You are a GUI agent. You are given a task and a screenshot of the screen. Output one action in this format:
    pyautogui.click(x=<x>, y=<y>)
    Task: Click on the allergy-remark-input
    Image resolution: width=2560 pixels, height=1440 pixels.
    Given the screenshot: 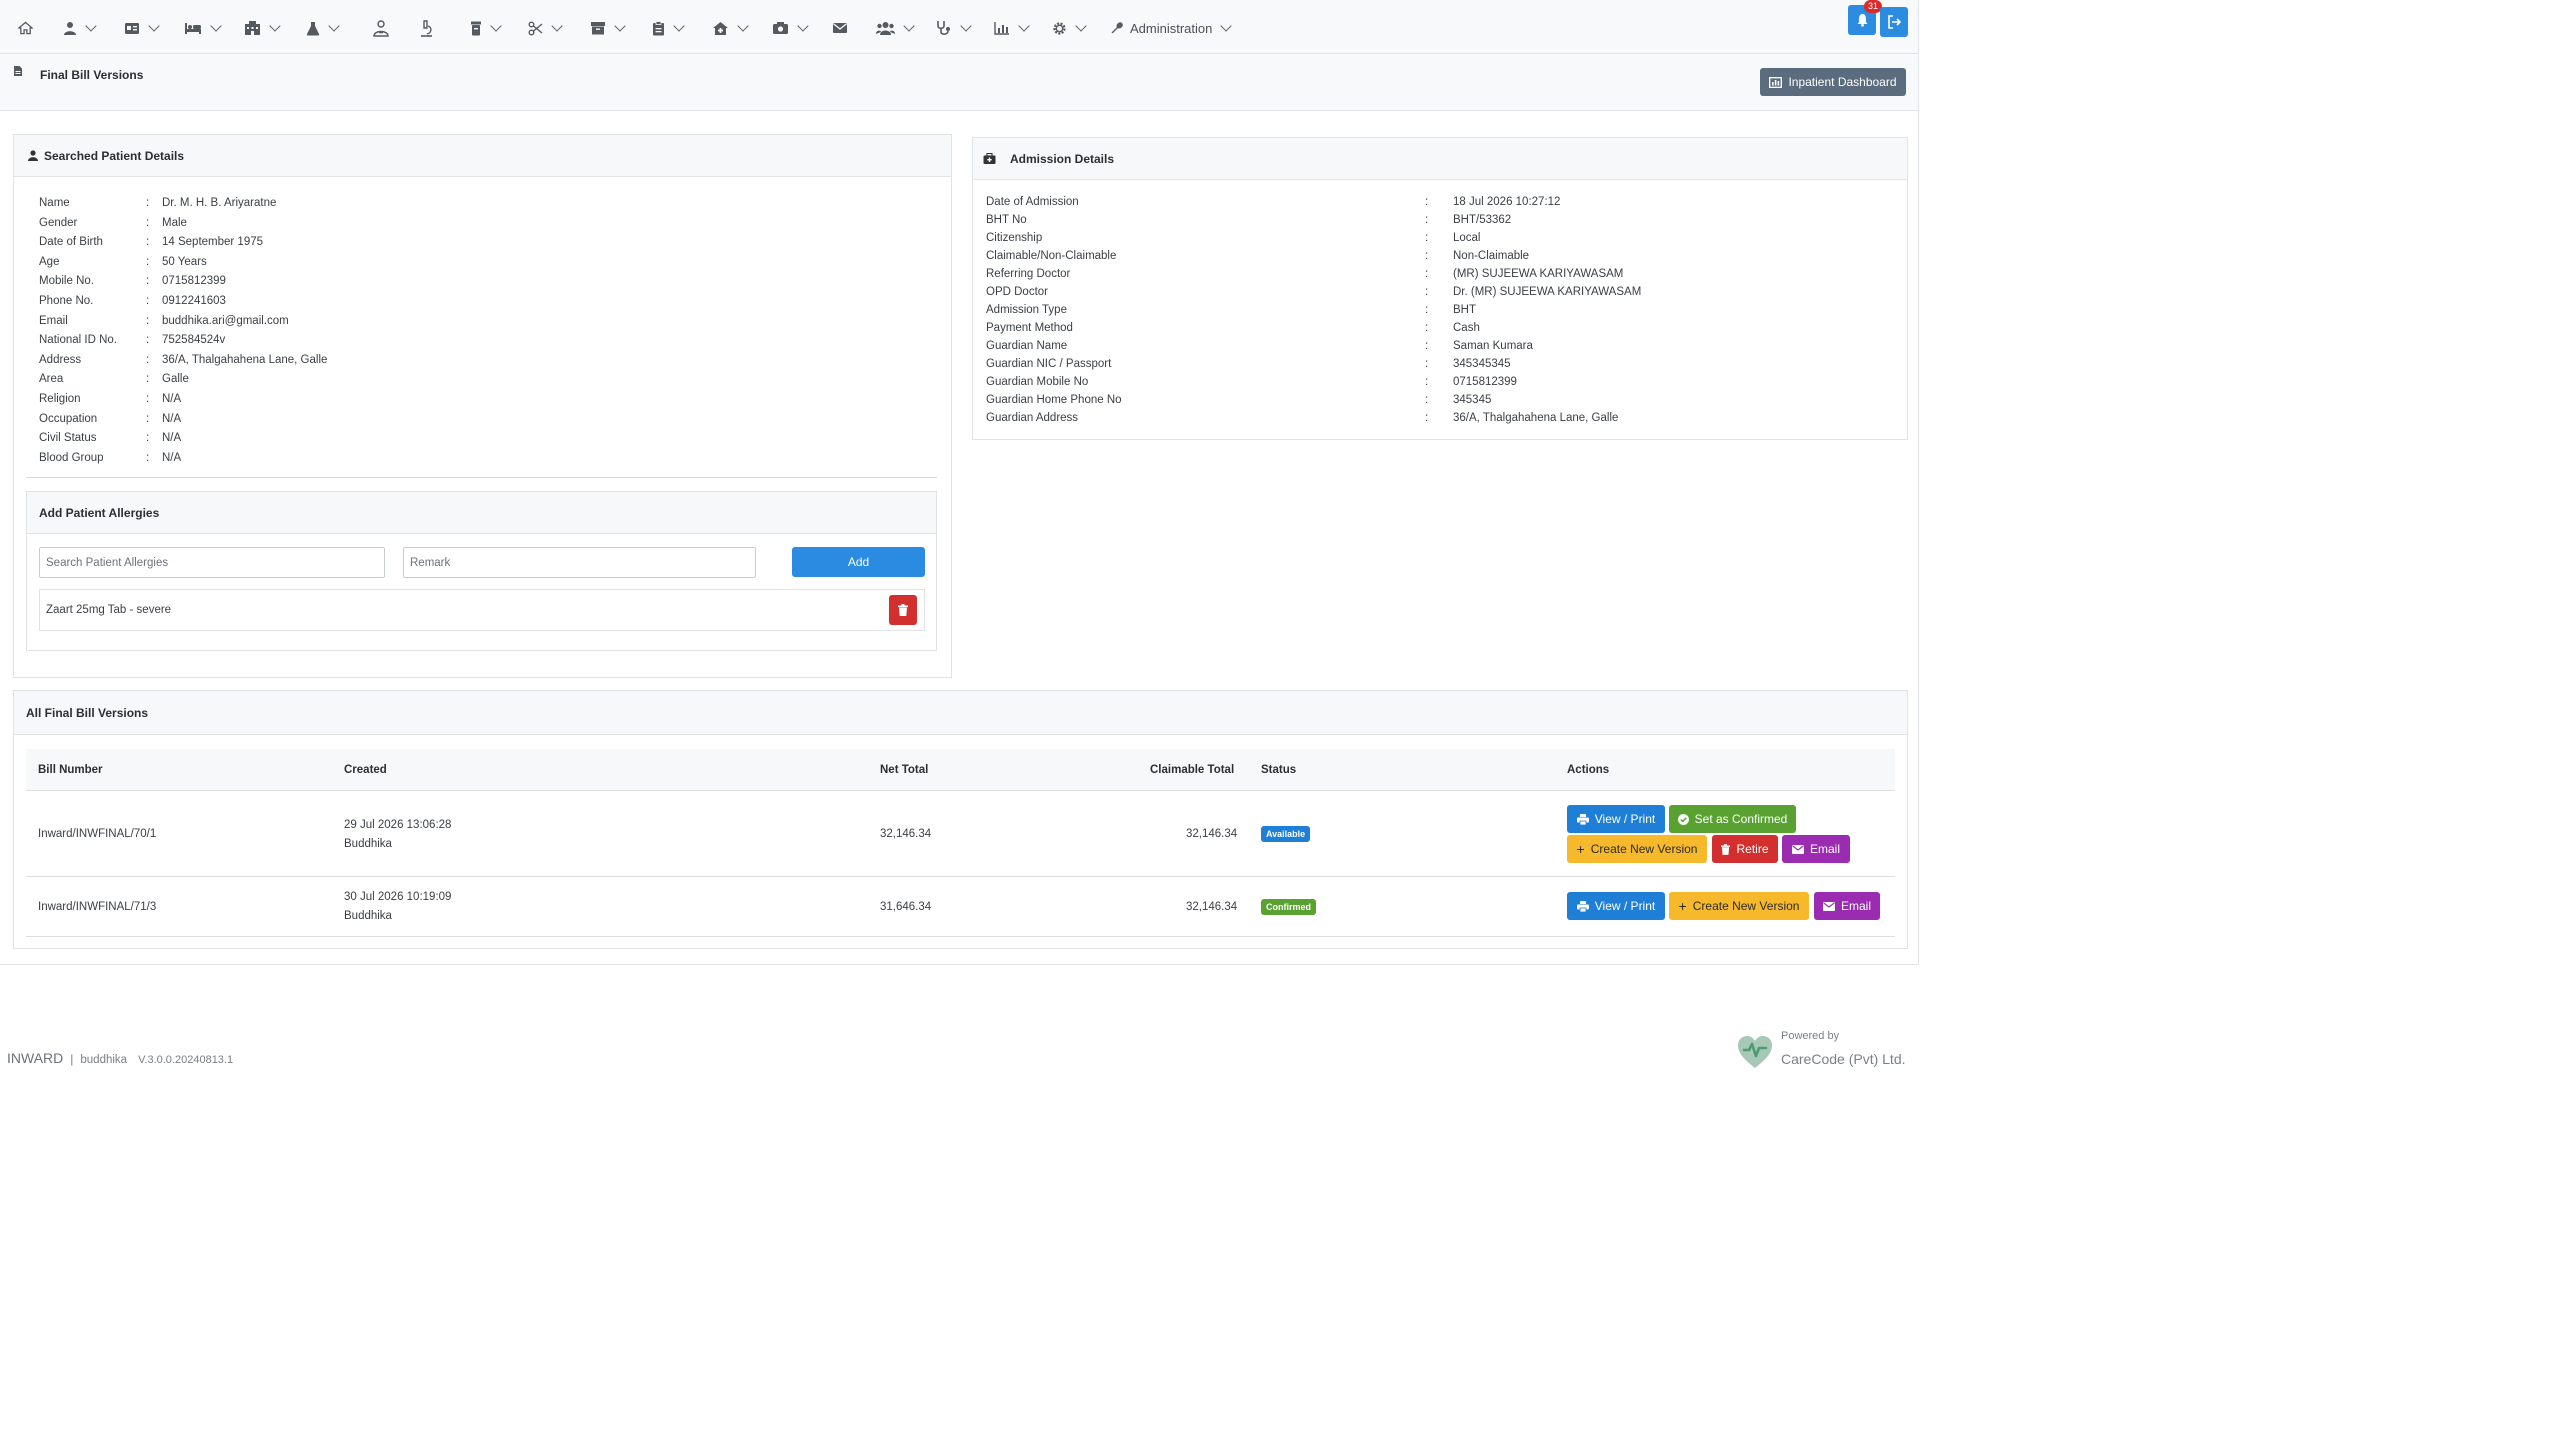 What is the action you would take?
    pyautogui.click(x=579, y=562)
    